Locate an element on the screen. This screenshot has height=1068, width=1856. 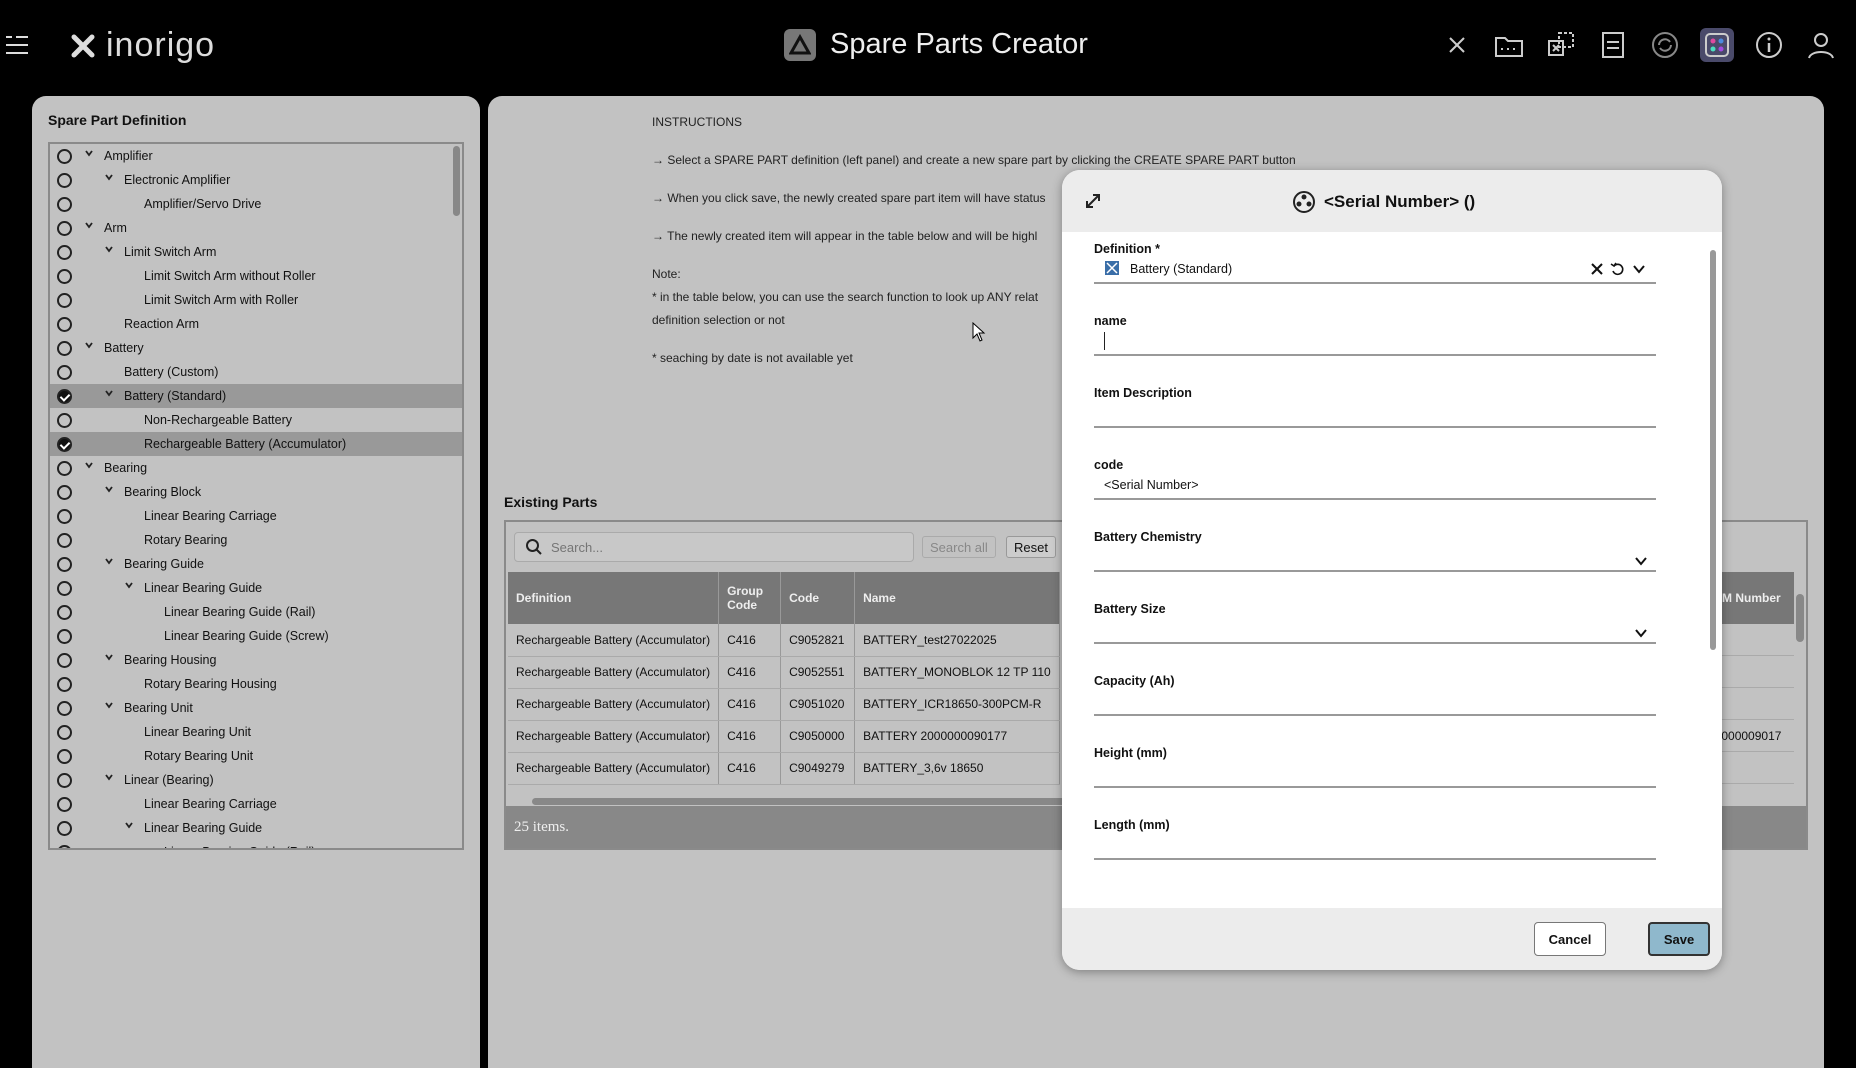
table-horizontal-scrollbar is located at coordinates (812, 801).